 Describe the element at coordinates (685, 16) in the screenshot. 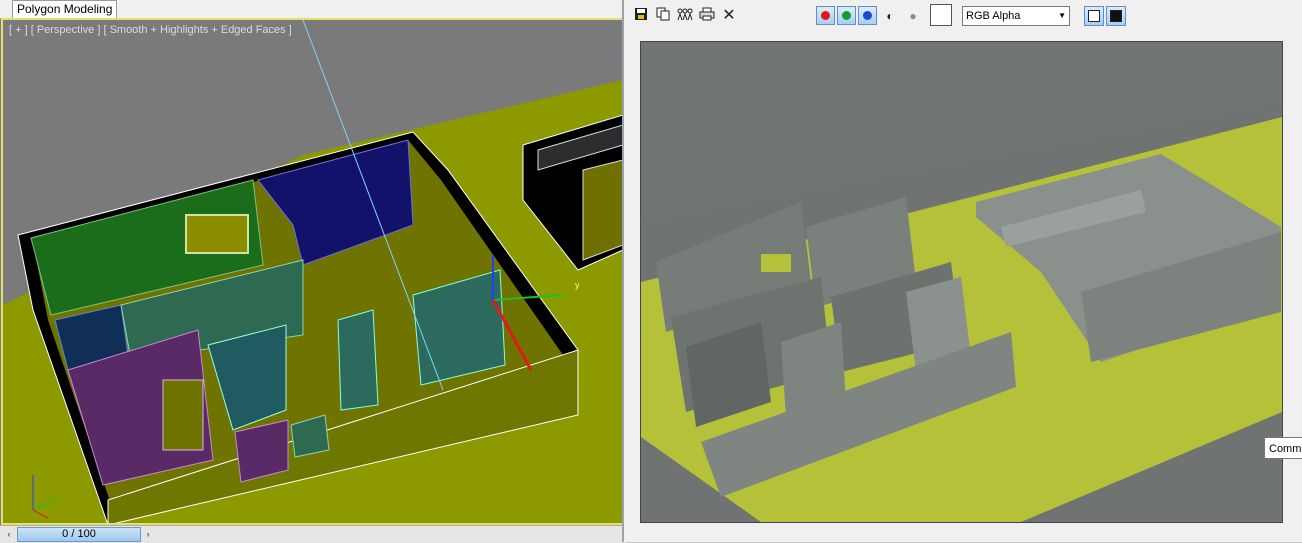

I see `clone-icon` at that location.